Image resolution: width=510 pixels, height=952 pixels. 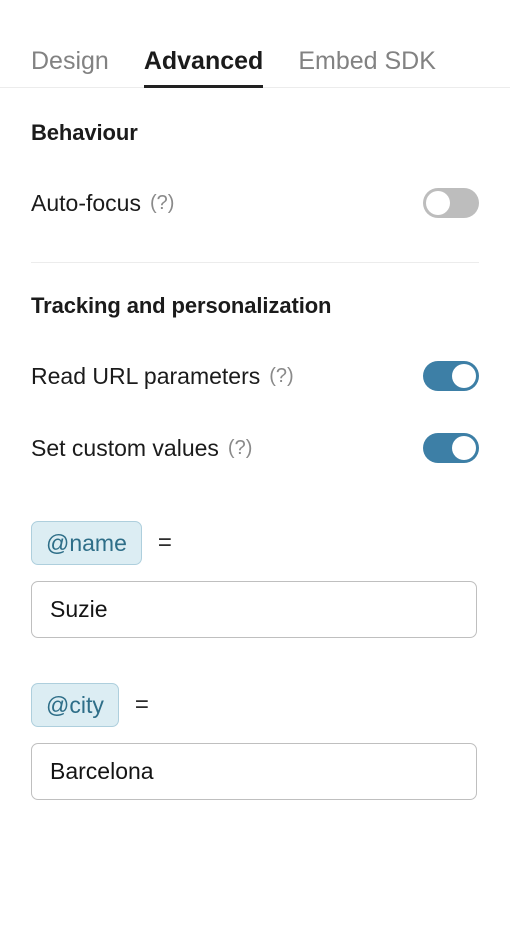 I want to click on custom-value-city-header: @city =, so click(x=255, y=705).